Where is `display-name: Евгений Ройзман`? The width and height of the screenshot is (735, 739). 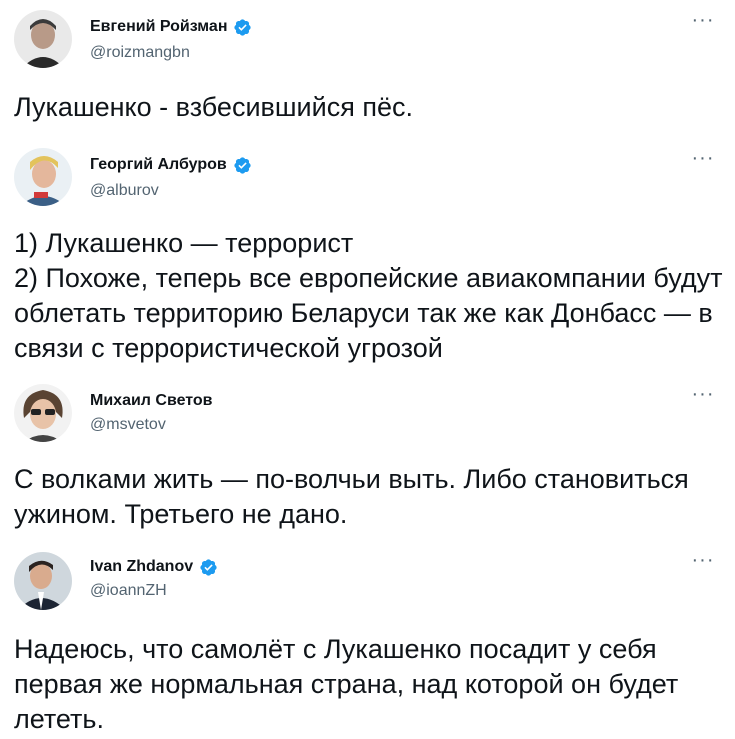
display-name: Евгений Ройзман is located at coordinates (158, 27).